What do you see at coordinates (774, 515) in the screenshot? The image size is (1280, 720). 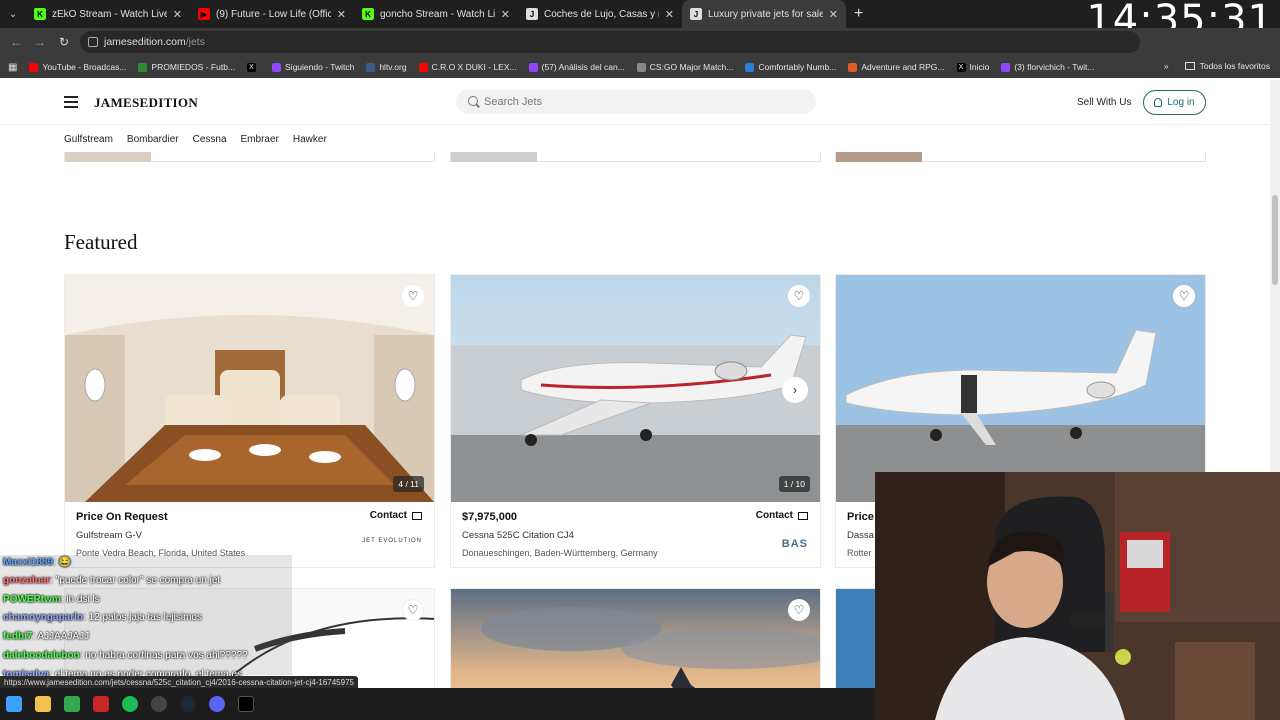 I see `contact-label: Contact` at bounding box center [774, 515].